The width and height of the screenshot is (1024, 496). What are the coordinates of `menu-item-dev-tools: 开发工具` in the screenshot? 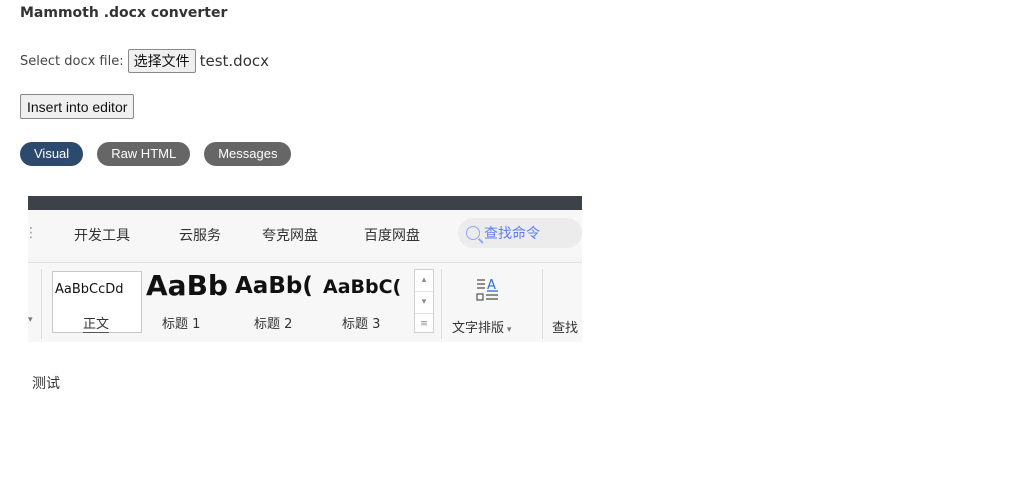 It's located at (102, 236).